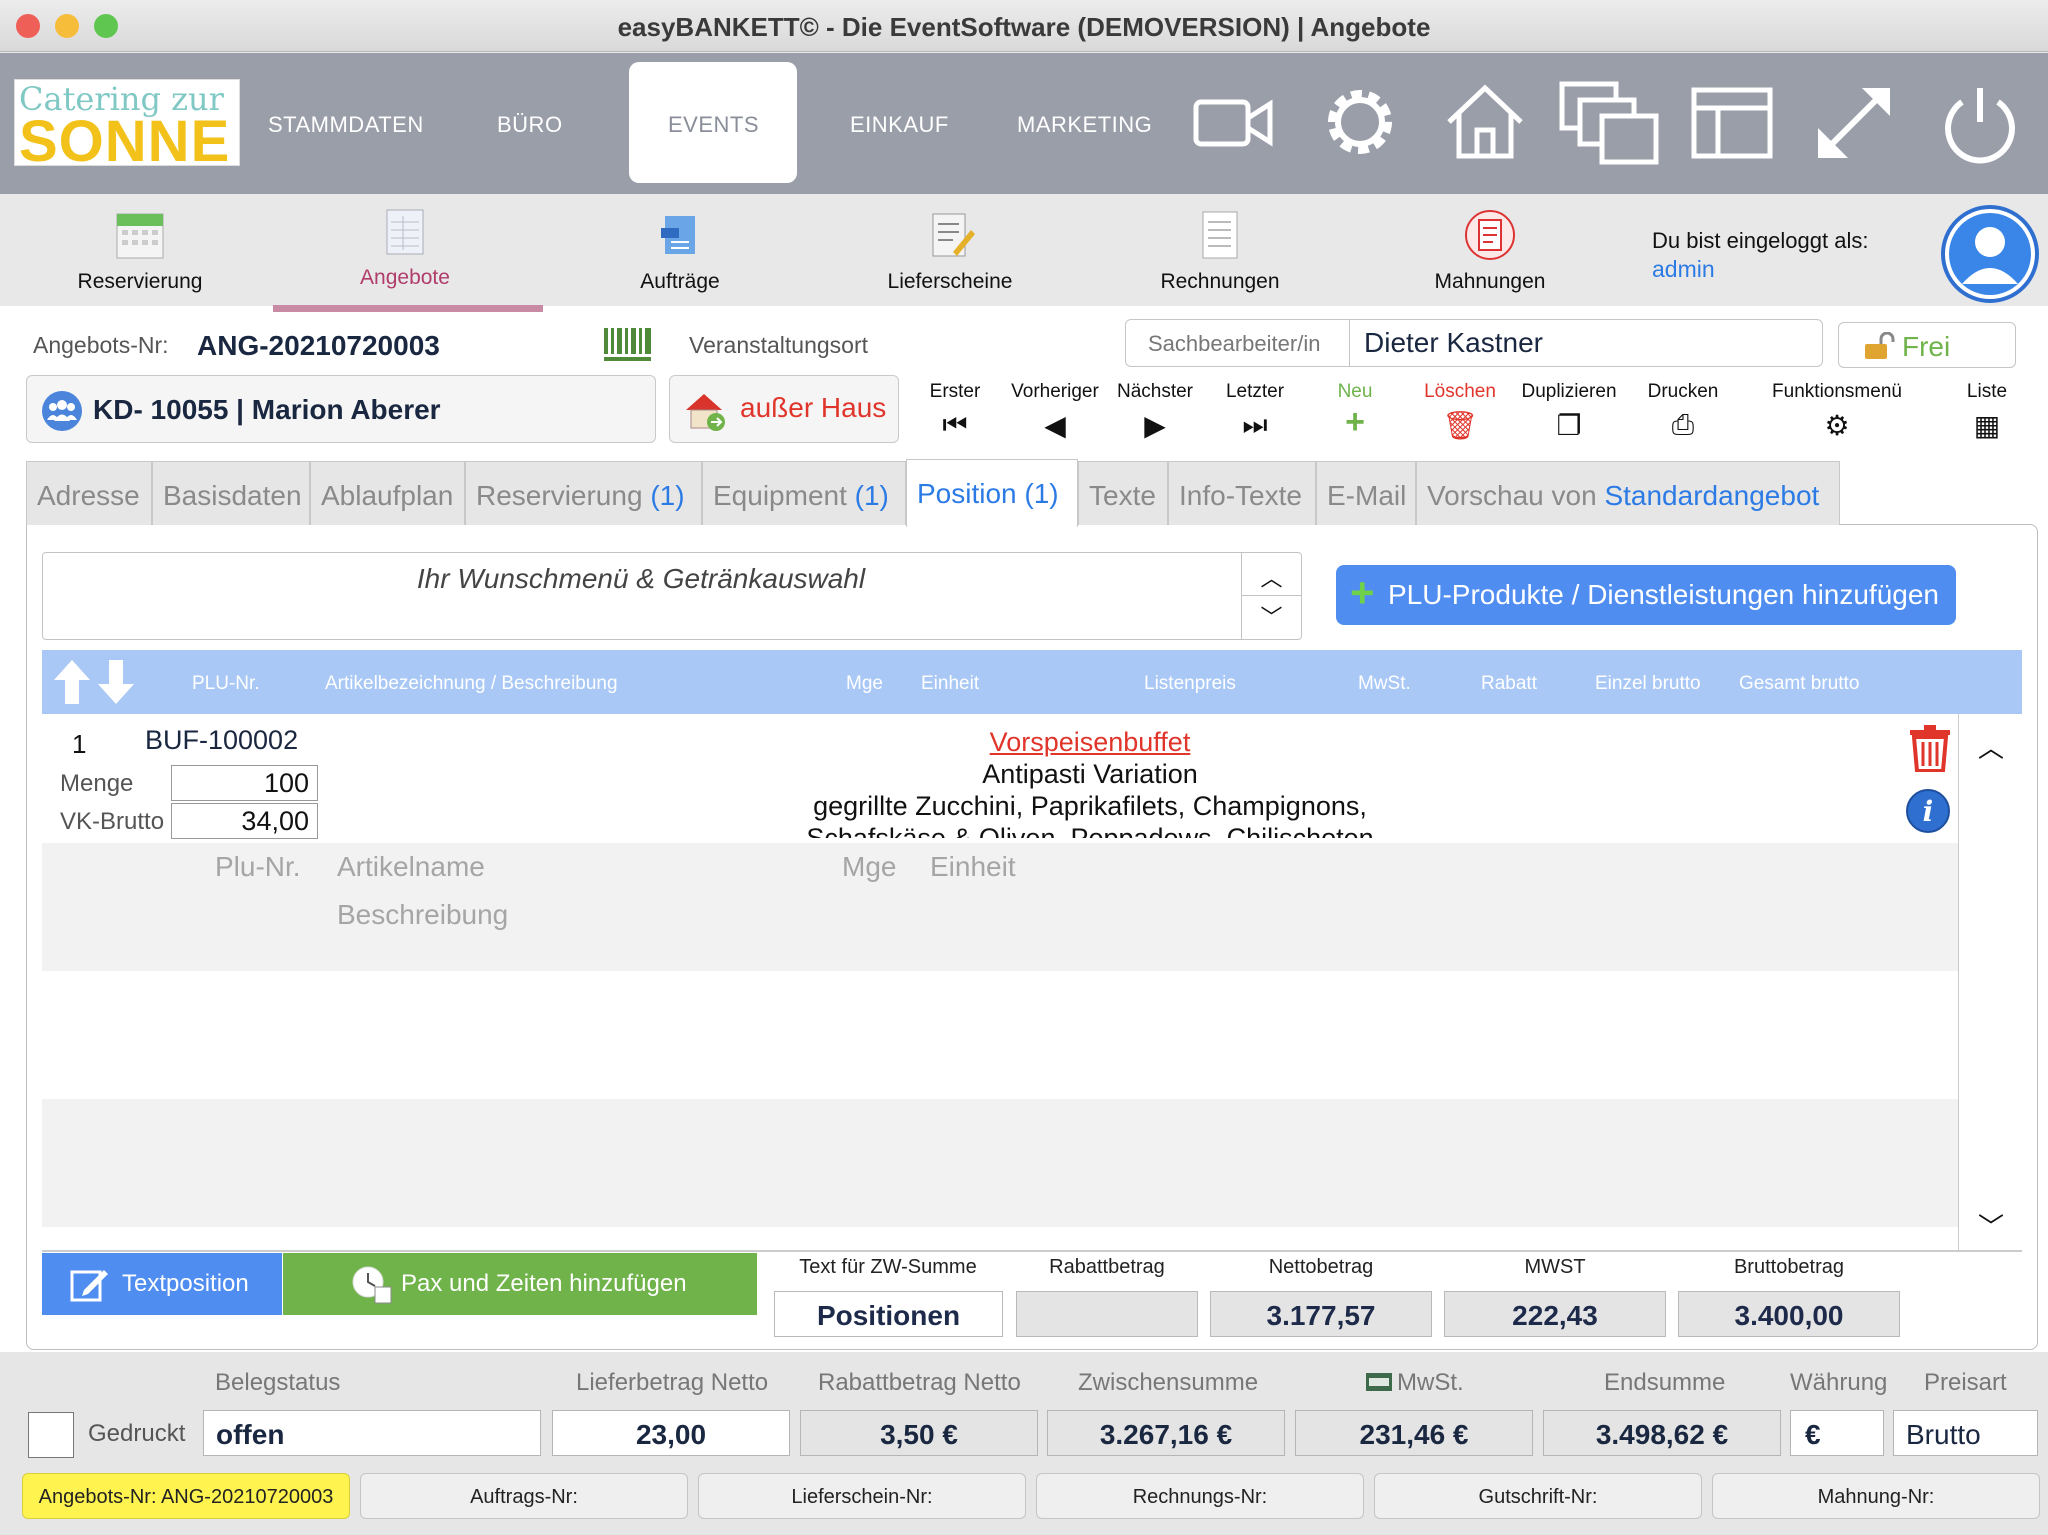 This screenshot has width=2048, height=1535. Describe the element at coordinates (411, 867) in the screenshot. I see `new-article-name-placeholder: Artikelname` at that location.